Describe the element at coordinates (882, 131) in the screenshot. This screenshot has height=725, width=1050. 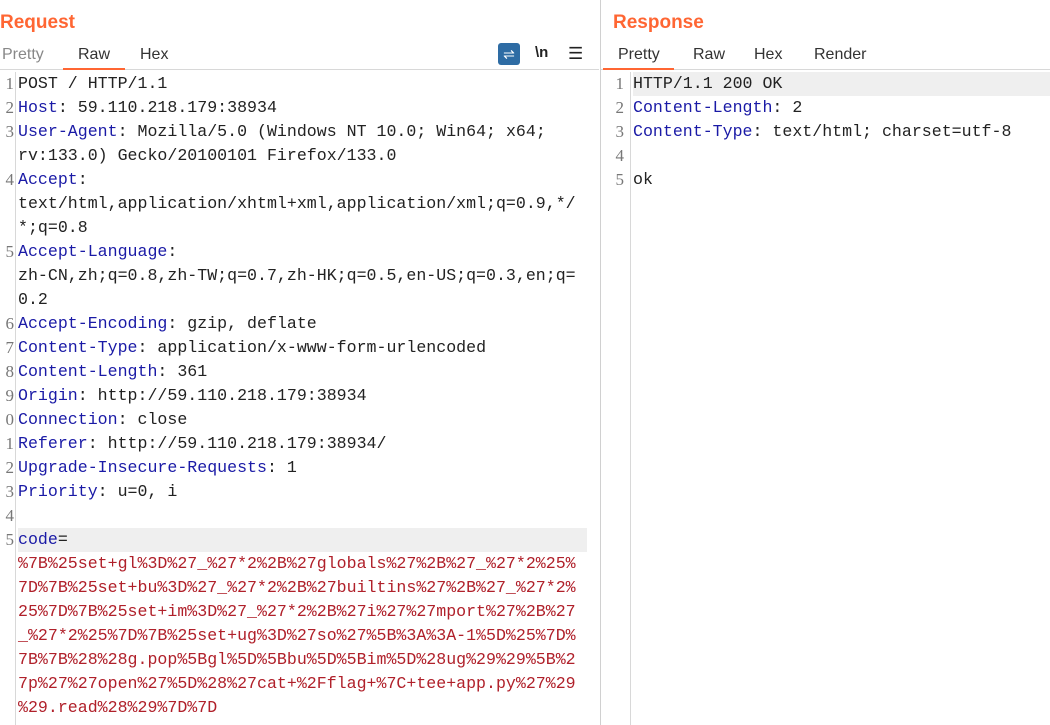
I see `header-value: : text/html; charset=utf-8` at that location.